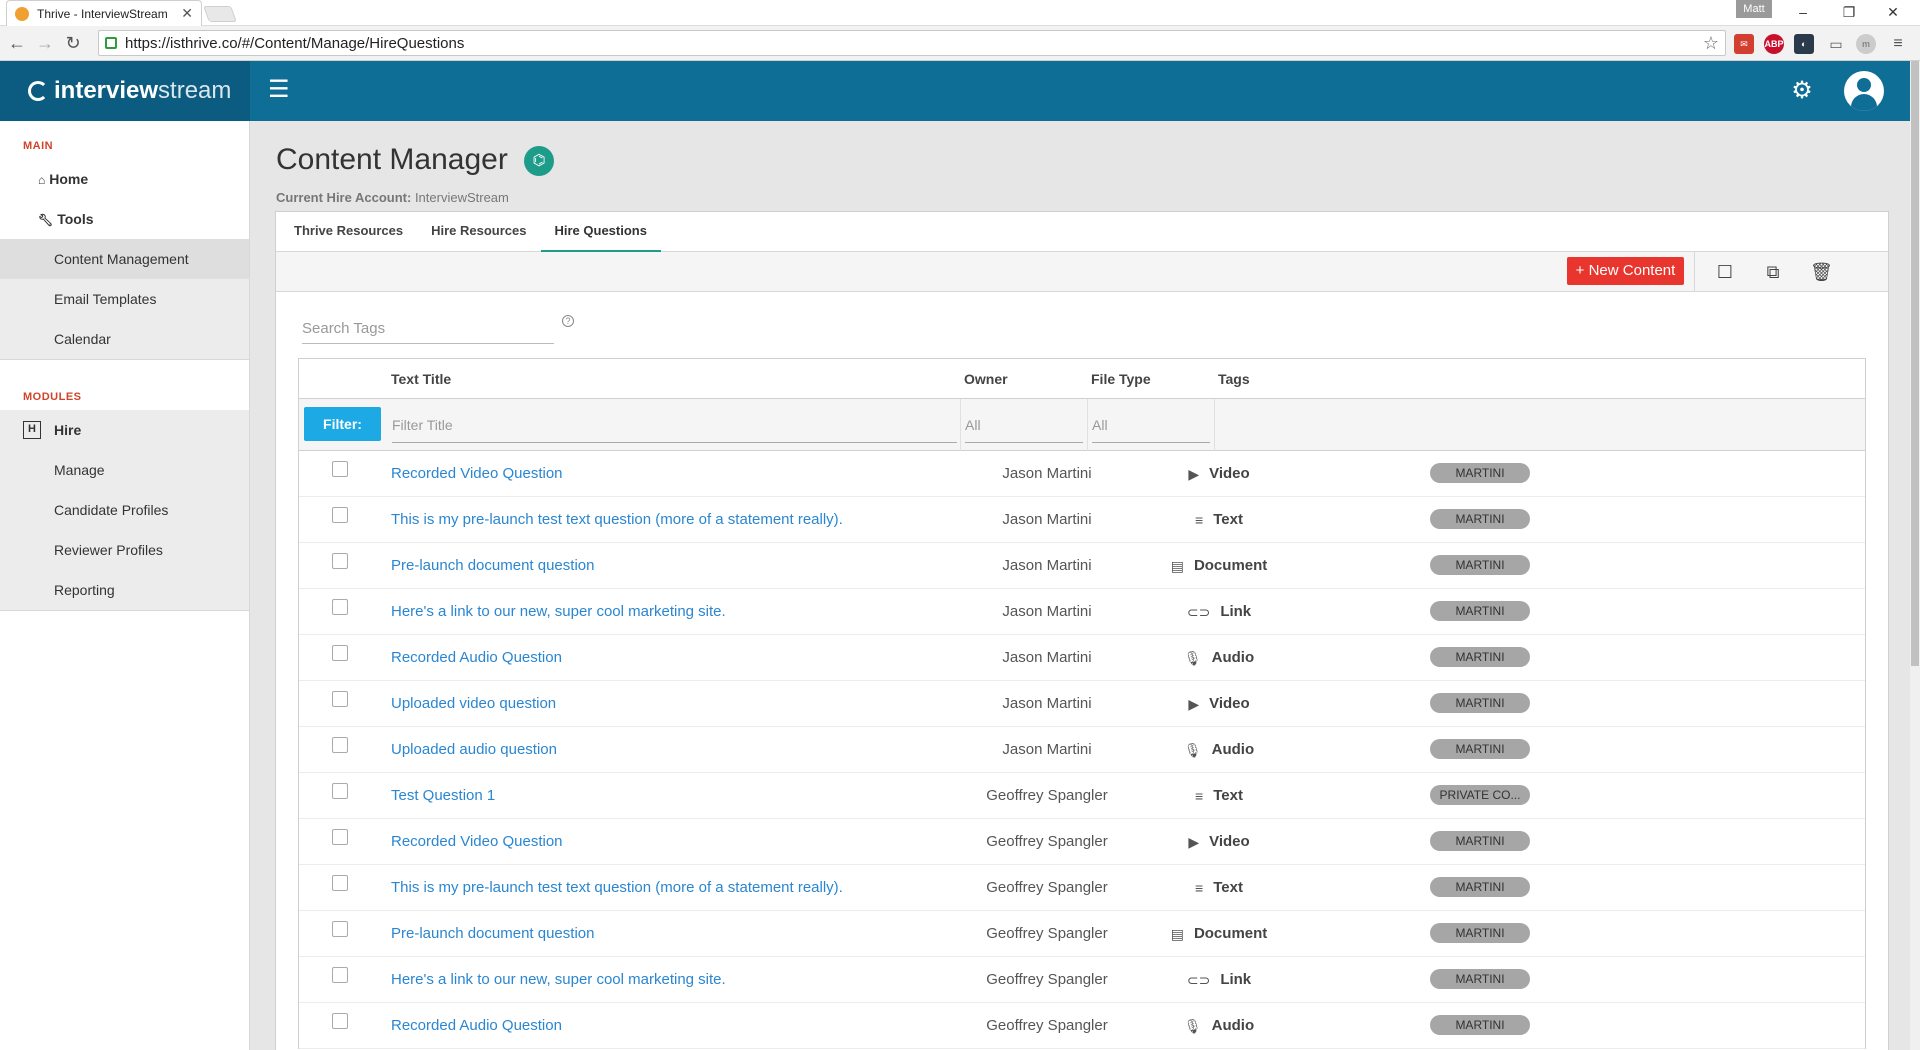 The height and width of the screenshot is (1050, 1920). Describe the element at coordinates (1725, 272) in the screenshot. I see `select-all-icon: ☐` at that location.